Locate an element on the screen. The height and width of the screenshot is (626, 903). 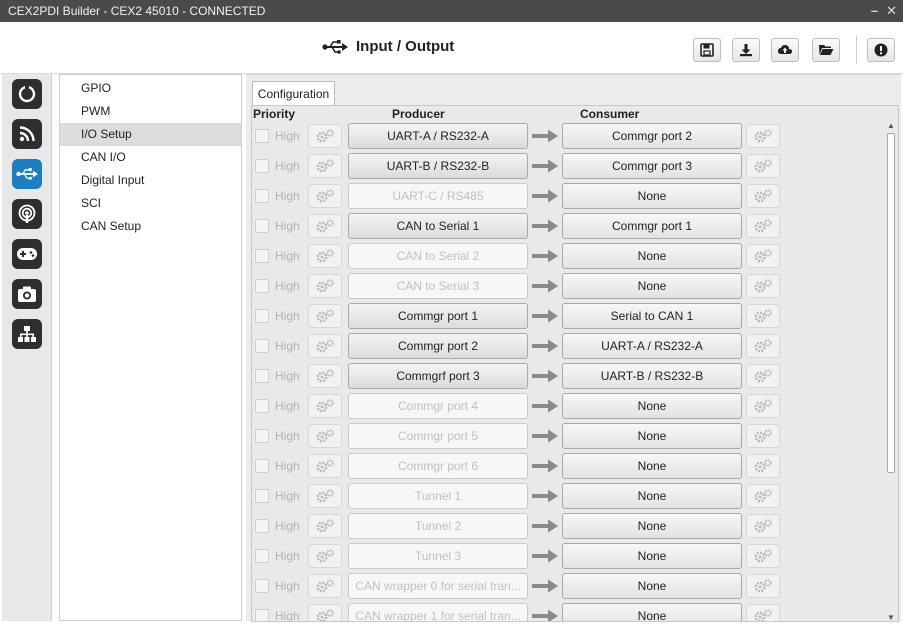
menu-item-pwm: PWM is located at coordinates (150, 111).